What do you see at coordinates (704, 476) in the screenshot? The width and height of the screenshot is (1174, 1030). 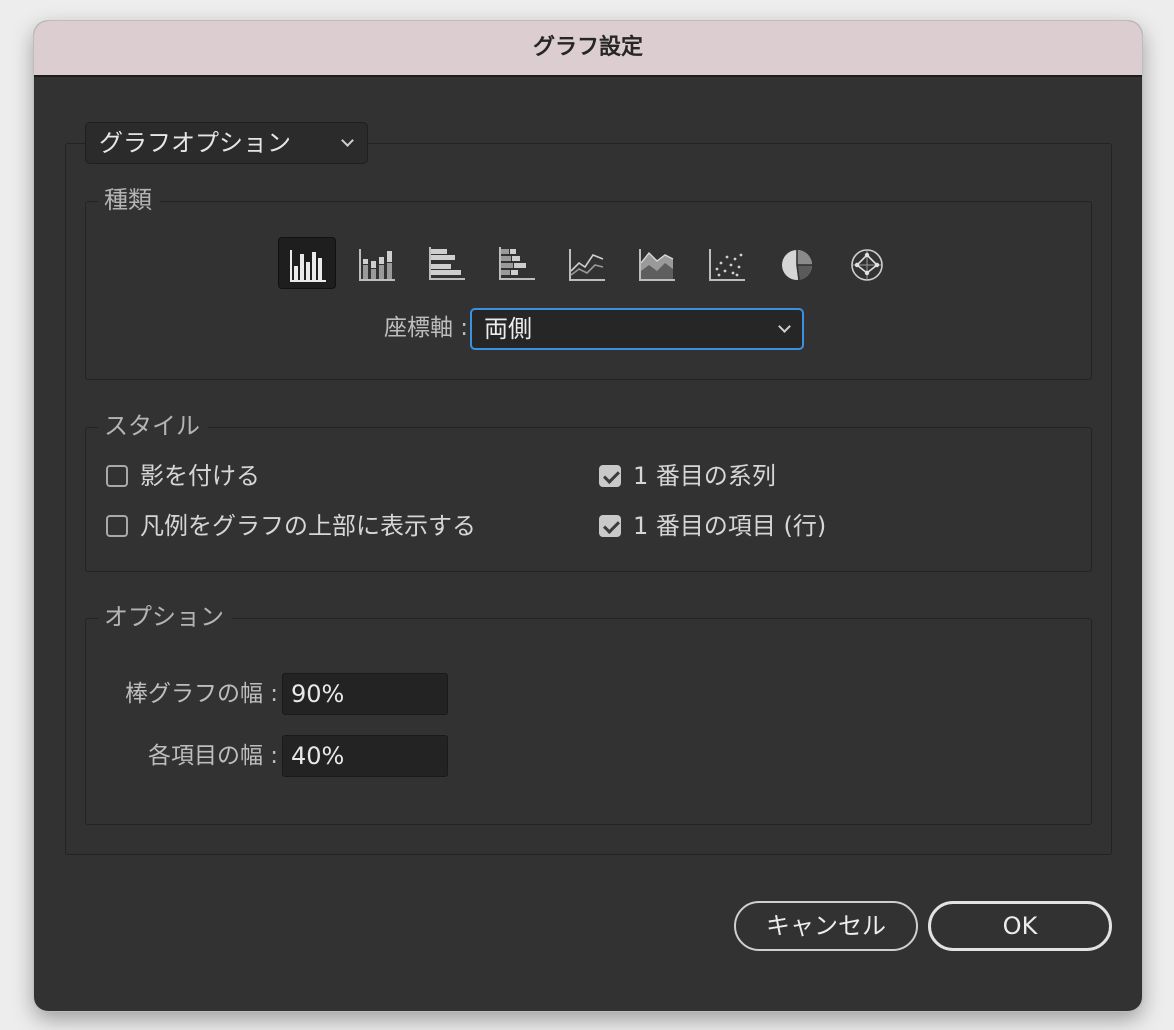 I see `first-series-label: 1 番目の系列` at bounding box center [704, 476].